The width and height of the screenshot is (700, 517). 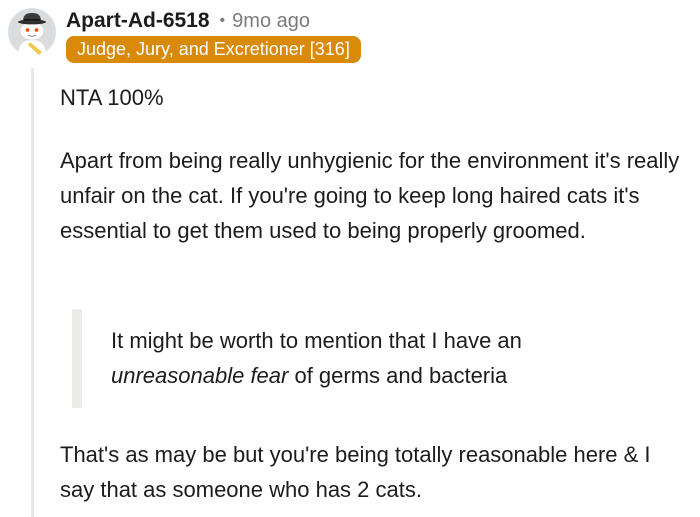 What do you see at coordinates (200, 375) in the screenshot?
I see `quote-emphasis: unreasonable fear` at bounding box center [200, 375].